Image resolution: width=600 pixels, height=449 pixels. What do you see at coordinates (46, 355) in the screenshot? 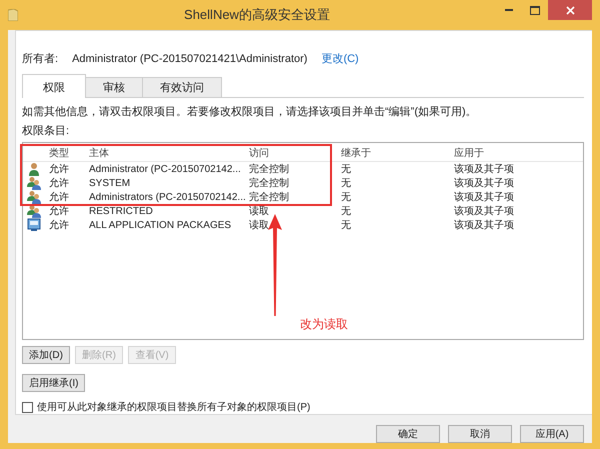
I see `action-button: 添加(D)` at bounding box center [46, 355].